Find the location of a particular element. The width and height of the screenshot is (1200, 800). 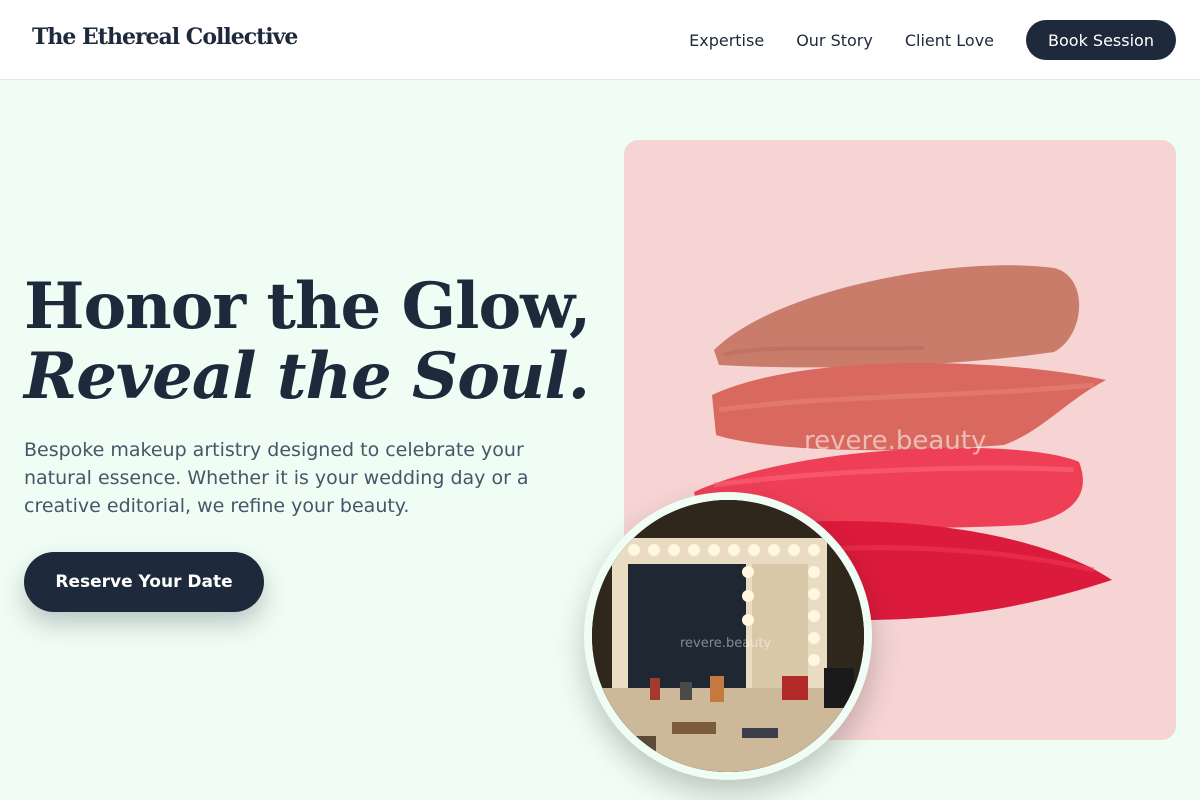

swatch-watermark: revere.beauty is located at coordinates (895, 441).